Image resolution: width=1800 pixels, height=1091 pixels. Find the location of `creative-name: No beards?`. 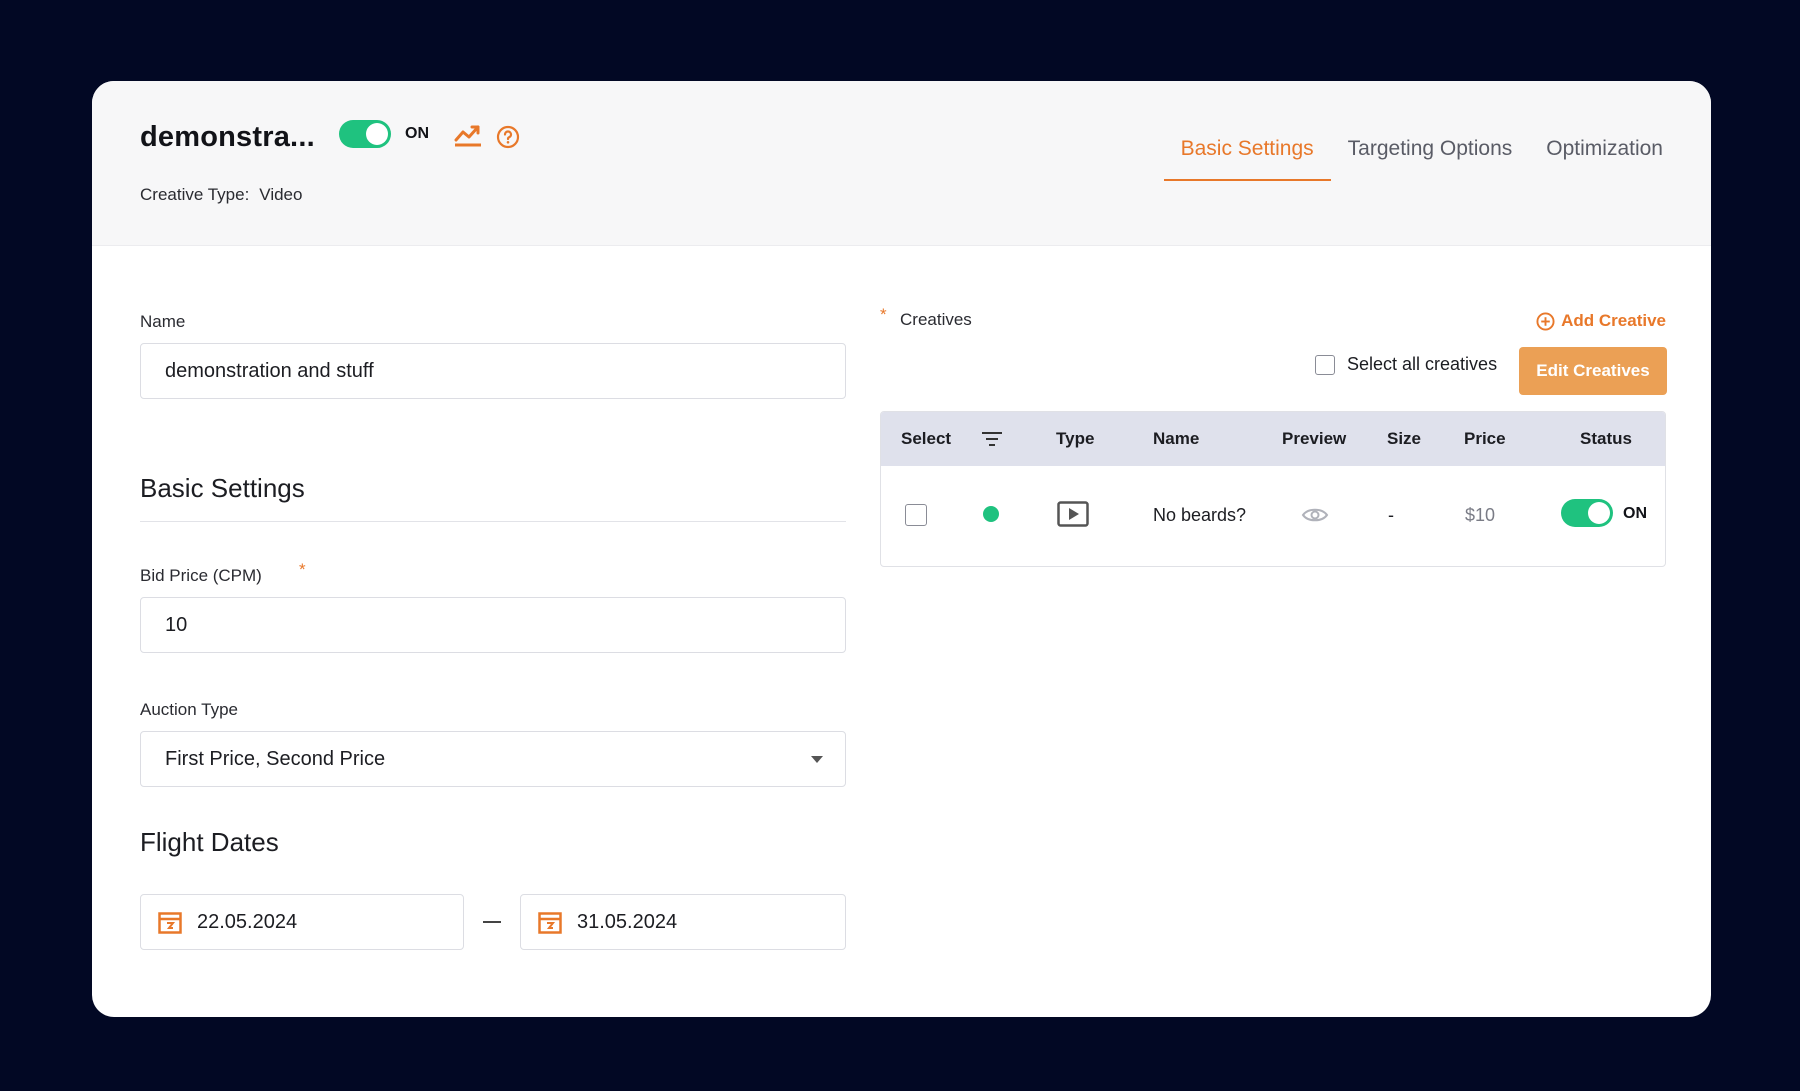

creative-name: No beards? is located at coordinates (1200, 515).